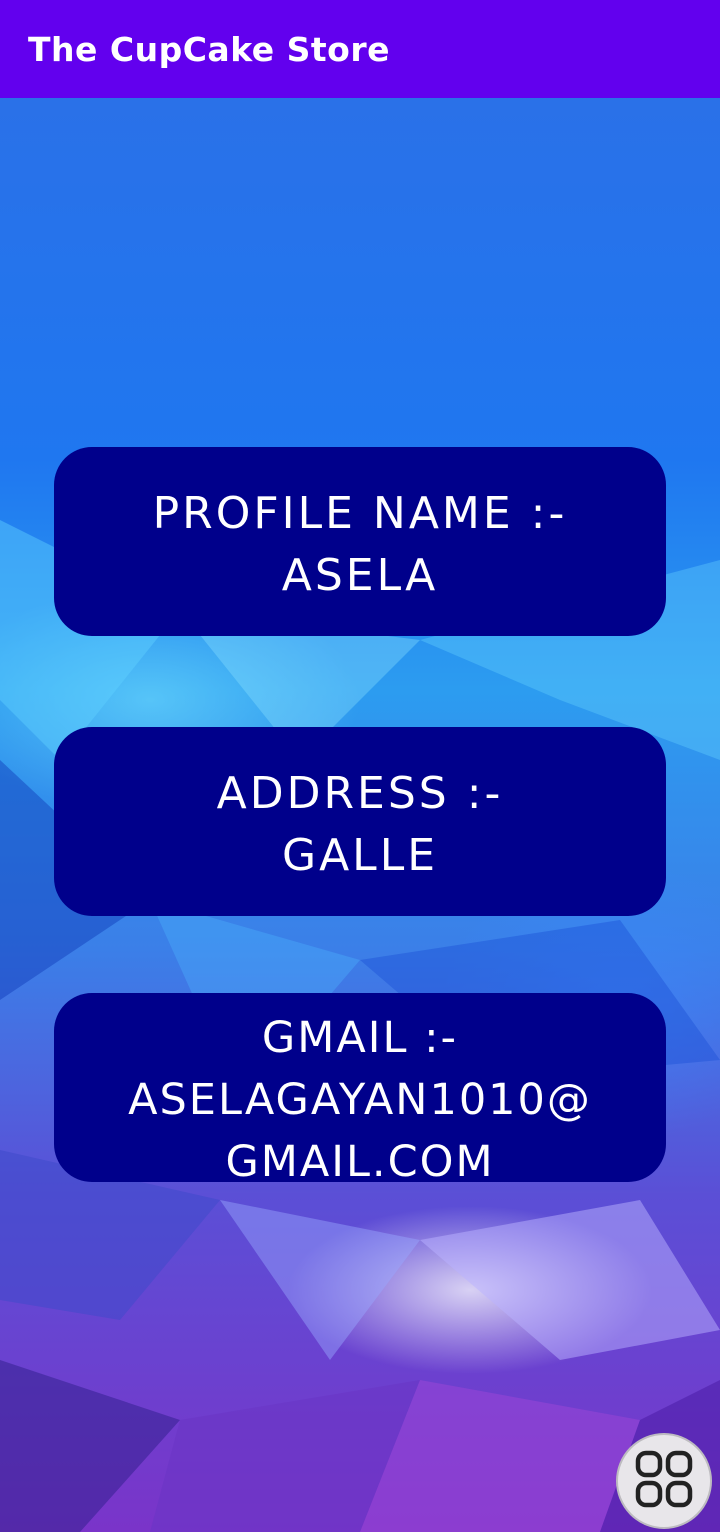 Image resolution: width=720 pixels, height=1532 pixels. I want to click on grid-icon, so click(664, 1481).